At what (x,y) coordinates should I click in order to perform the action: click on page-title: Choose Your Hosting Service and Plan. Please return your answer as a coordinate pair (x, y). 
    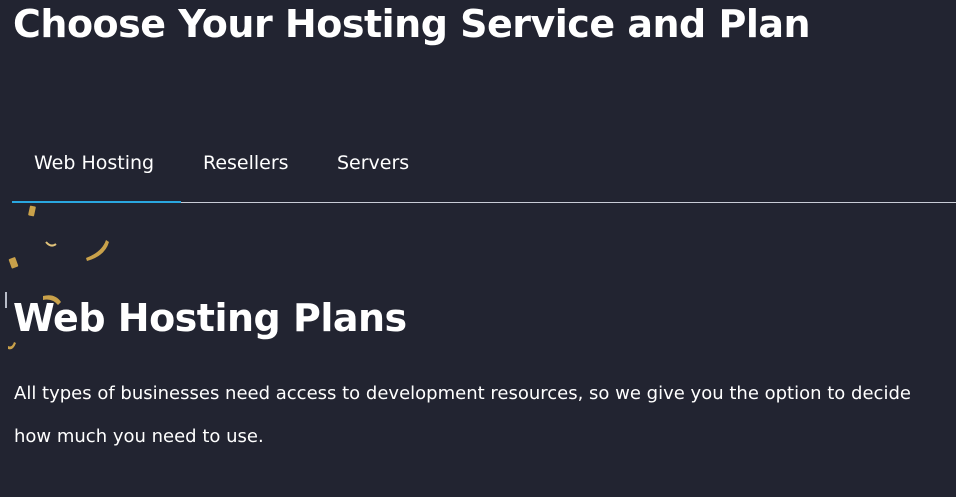
    Looking at the image, I should click on (412, 24).